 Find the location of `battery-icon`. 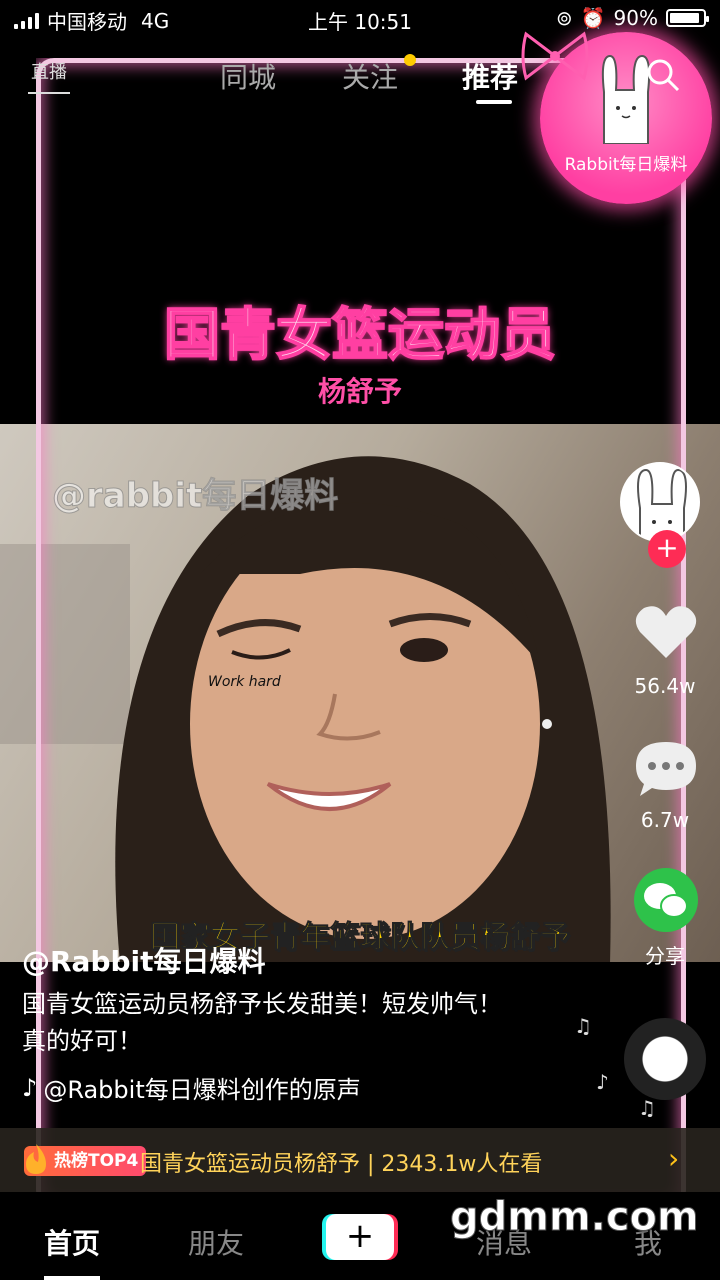

battery-icon is located at coordinates (687, 18).